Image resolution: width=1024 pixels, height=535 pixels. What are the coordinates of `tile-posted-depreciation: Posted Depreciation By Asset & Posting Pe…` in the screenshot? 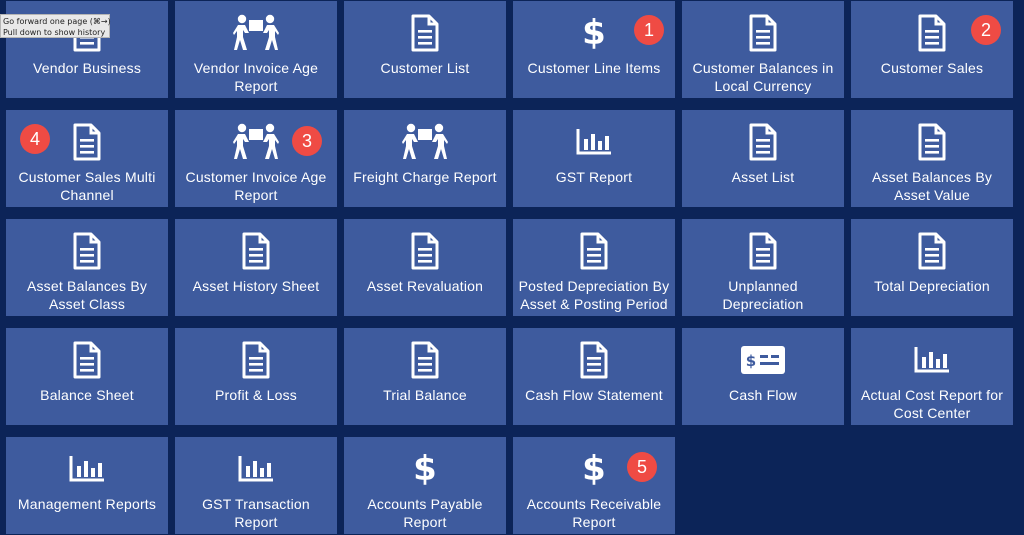 It's located at (594, 267).